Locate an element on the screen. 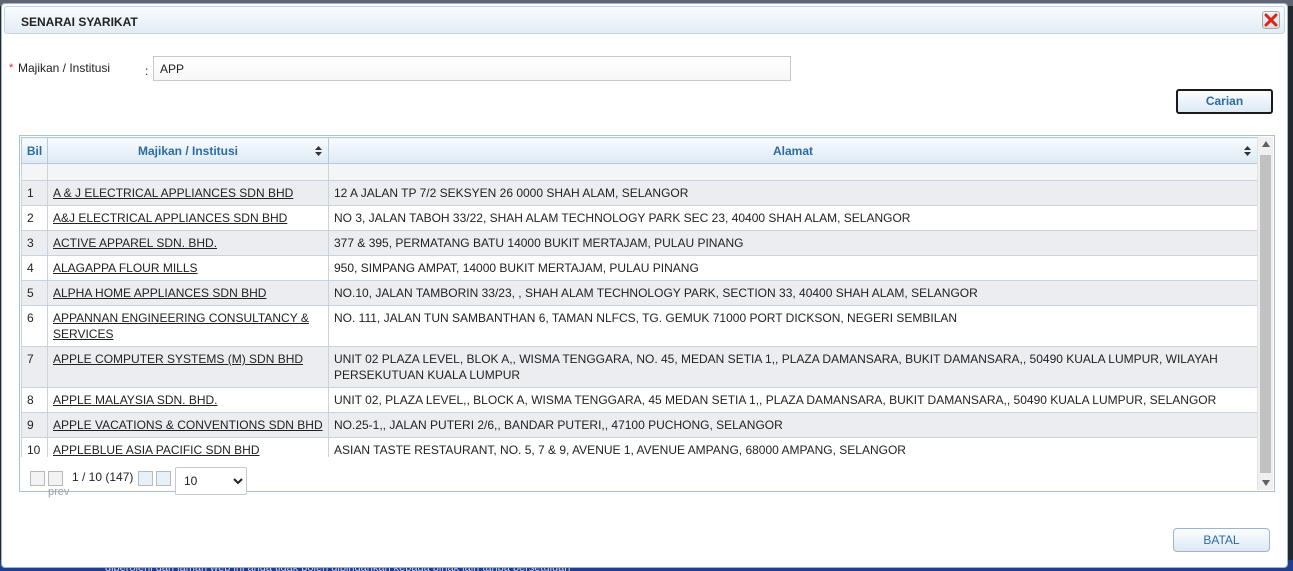 This screenshot has width=1293, height=571. employer-cell: APPLE COMPUTER SYSTEMS (M) SDN BHD is located at coordinates (188, 367).